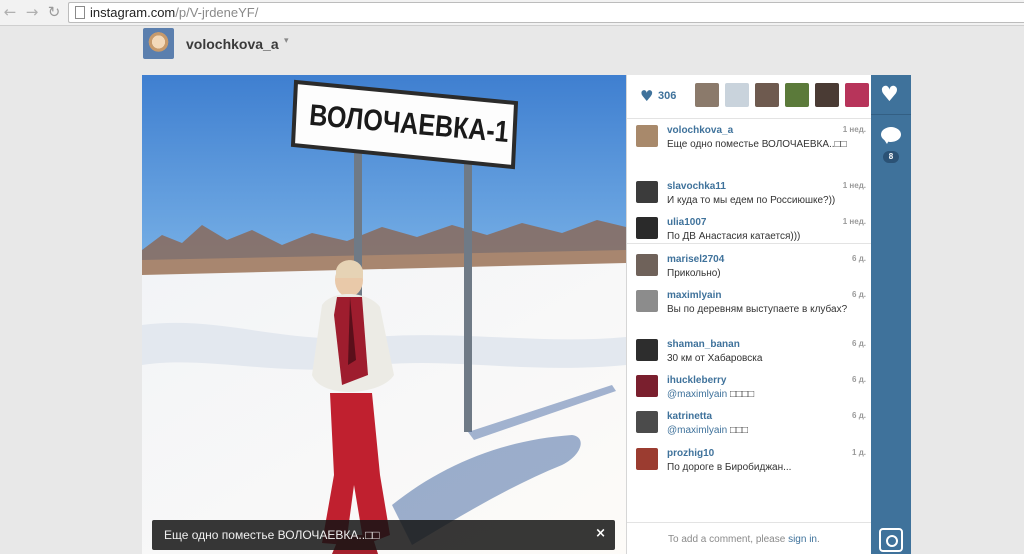  What do you see at coordinates (715, 358) in the screenshot?
I see `comment-text: 30 км от Хабаровска` at bounding box center [715, 358].